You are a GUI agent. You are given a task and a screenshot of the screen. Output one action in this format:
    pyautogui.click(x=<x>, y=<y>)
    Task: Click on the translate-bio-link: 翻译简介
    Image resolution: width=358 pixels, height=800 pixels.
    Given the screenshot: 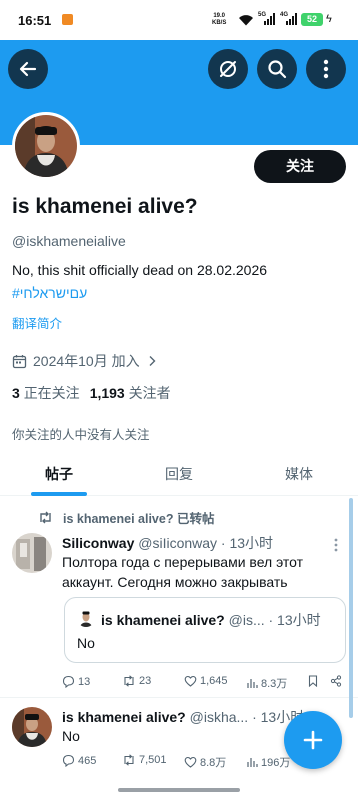 What is the action you would take?
    pyautogui.click(x=37, y=322)
    